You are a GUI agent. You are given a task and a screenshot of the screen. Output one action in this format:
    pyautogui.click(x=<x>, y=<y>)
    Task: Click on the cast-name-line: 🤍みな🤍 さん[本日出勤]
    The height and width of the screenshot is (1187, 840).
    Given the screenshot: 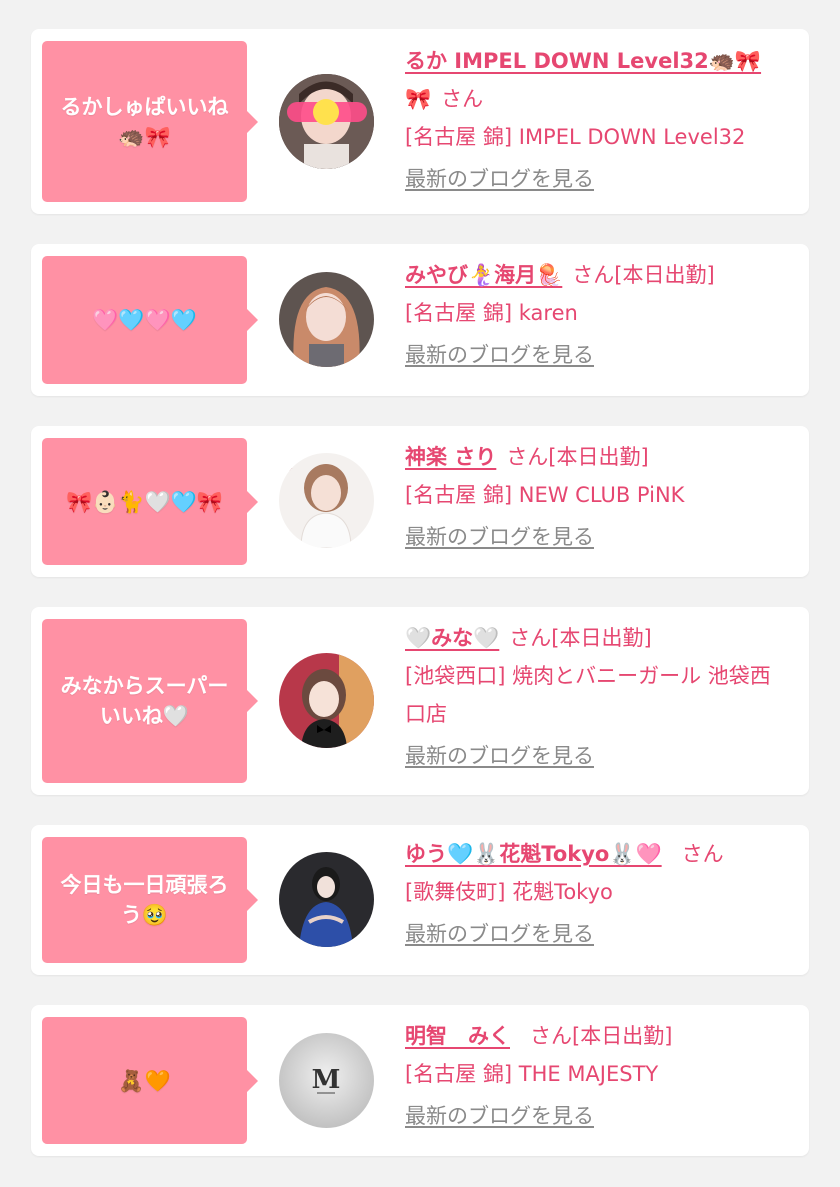 What is the action you would take?
    pyautogui.click(x=602, y=638)
    